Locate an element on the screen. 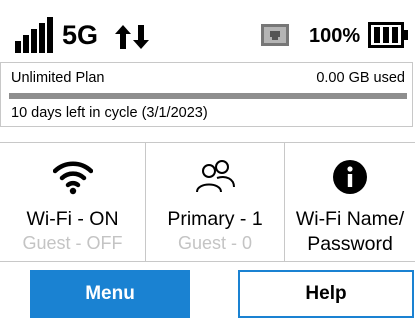 The image size is (415, 318). tile-connected-devices: Primary - 1 Guest - 0 is located at coordinates (215, 202).